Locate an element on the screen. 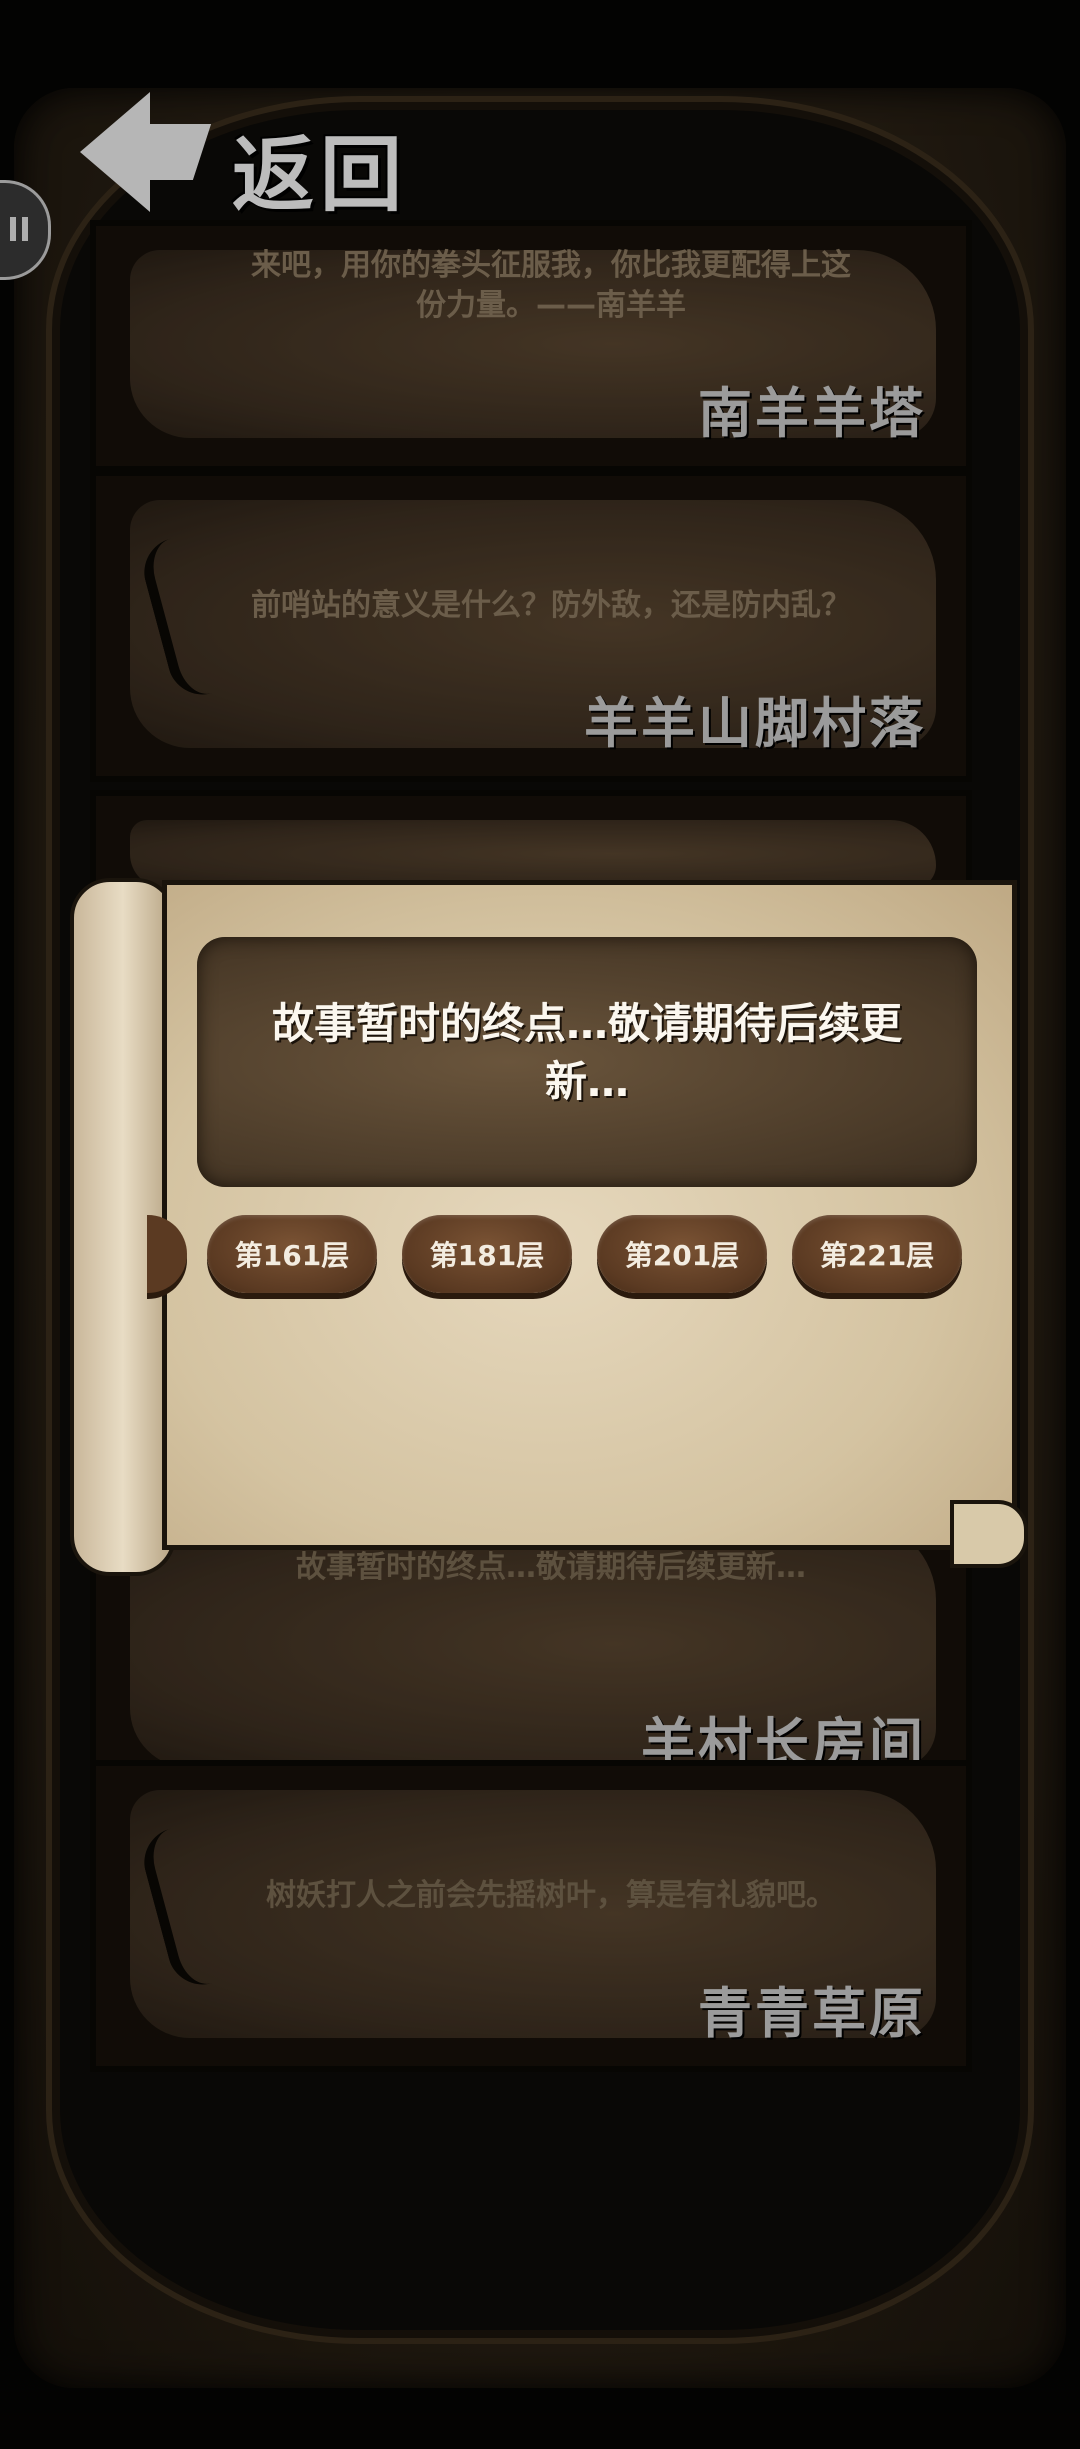 The image size is (1080, 2449). floor-button: 第201层 is located at coordinates (682, 1254).